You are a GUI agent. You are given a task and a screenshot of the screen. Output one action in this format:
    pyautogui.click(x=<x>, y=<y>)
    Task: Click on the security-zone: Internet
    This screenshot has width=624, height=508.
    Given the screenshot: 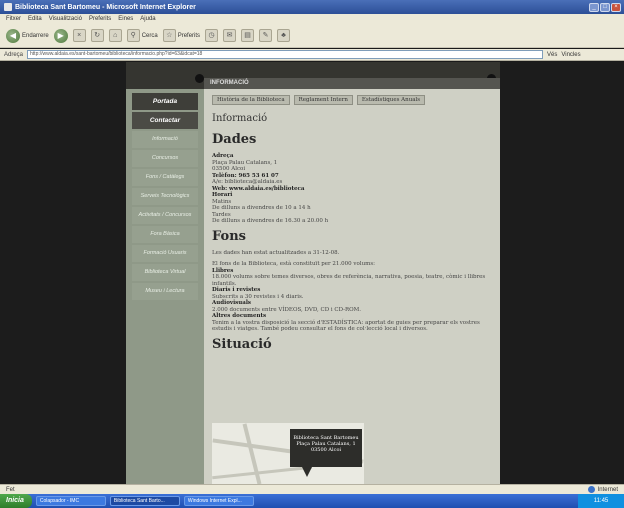 What is the action you would take?
    pyautogui.click(x=602, y=489)
    